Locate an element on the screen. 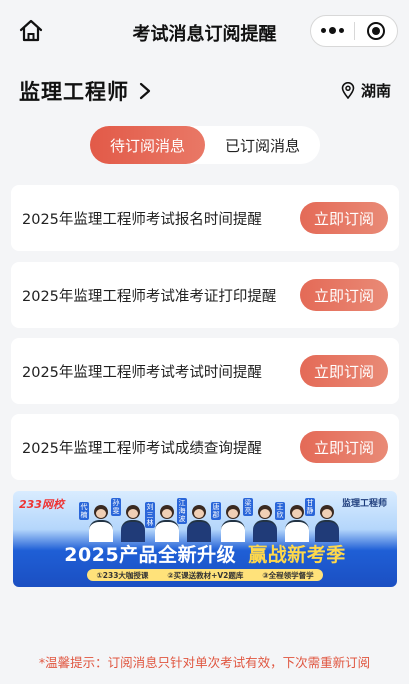  exam-selector: 监理工程师 is located at coordinates (86, 91).